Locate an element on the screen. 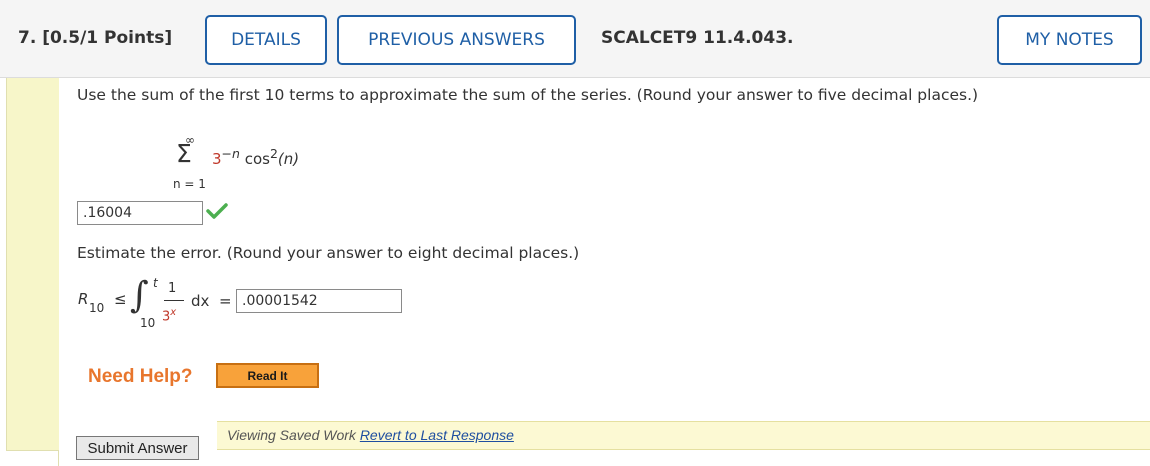 Image resolution: width=1150 pixels, height=466 pixels. dx-label: dx is located at coordinates (200, 301).